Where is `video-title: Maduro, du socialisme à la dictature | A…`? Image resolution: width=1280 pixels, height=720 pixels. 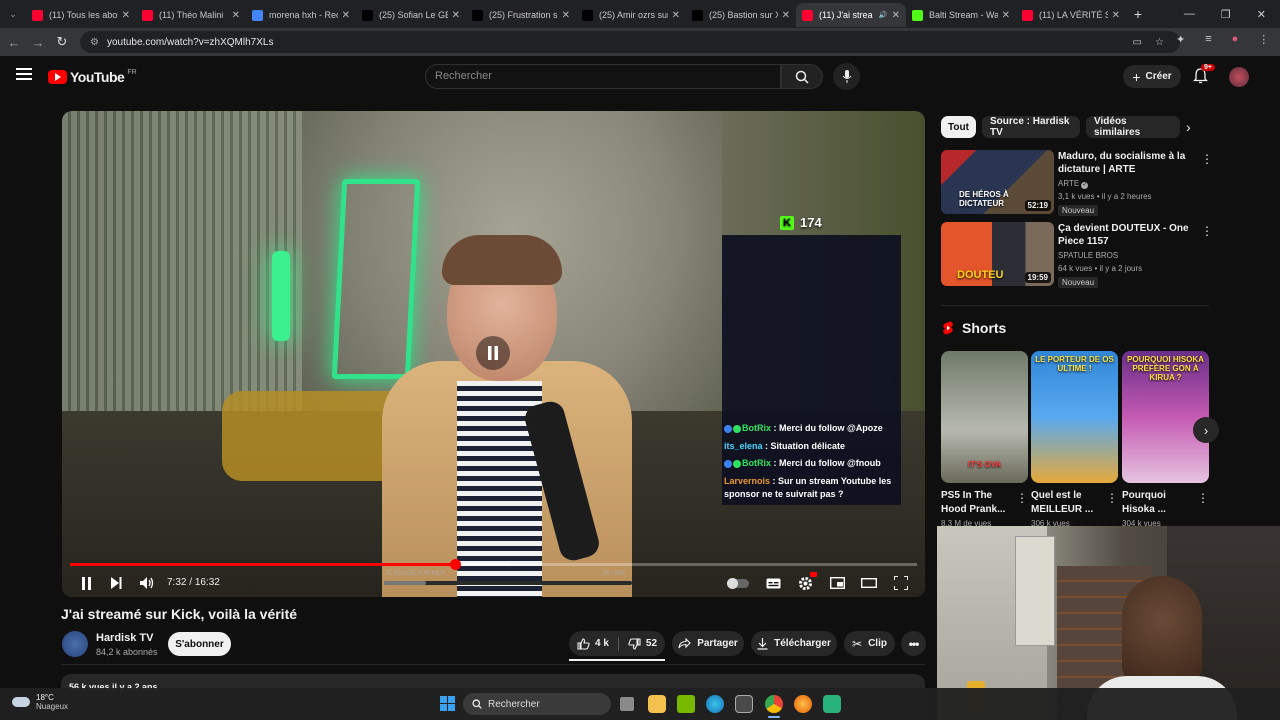
video-title: Maduro, du socialisme à la dictature | A… is located at coordinates (1128, 163).